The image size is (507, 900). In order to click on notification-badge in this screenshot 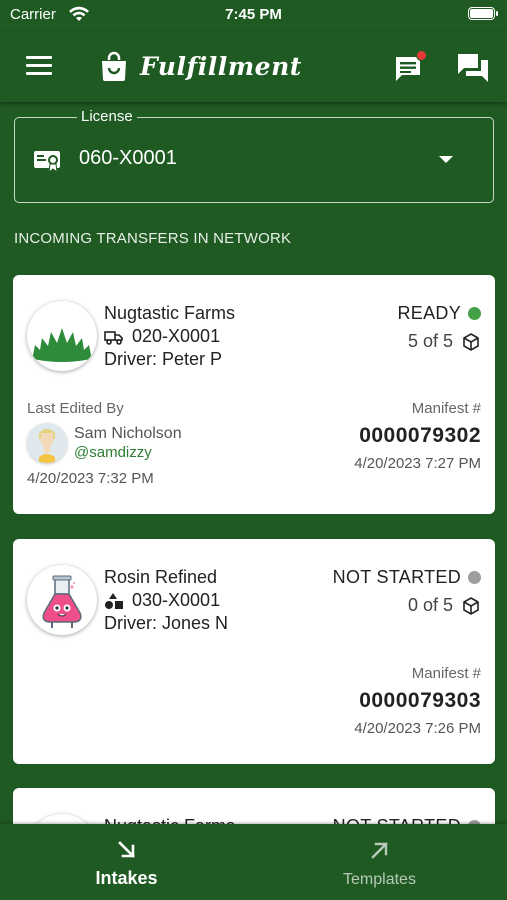, I will do `click(421, 55)`.